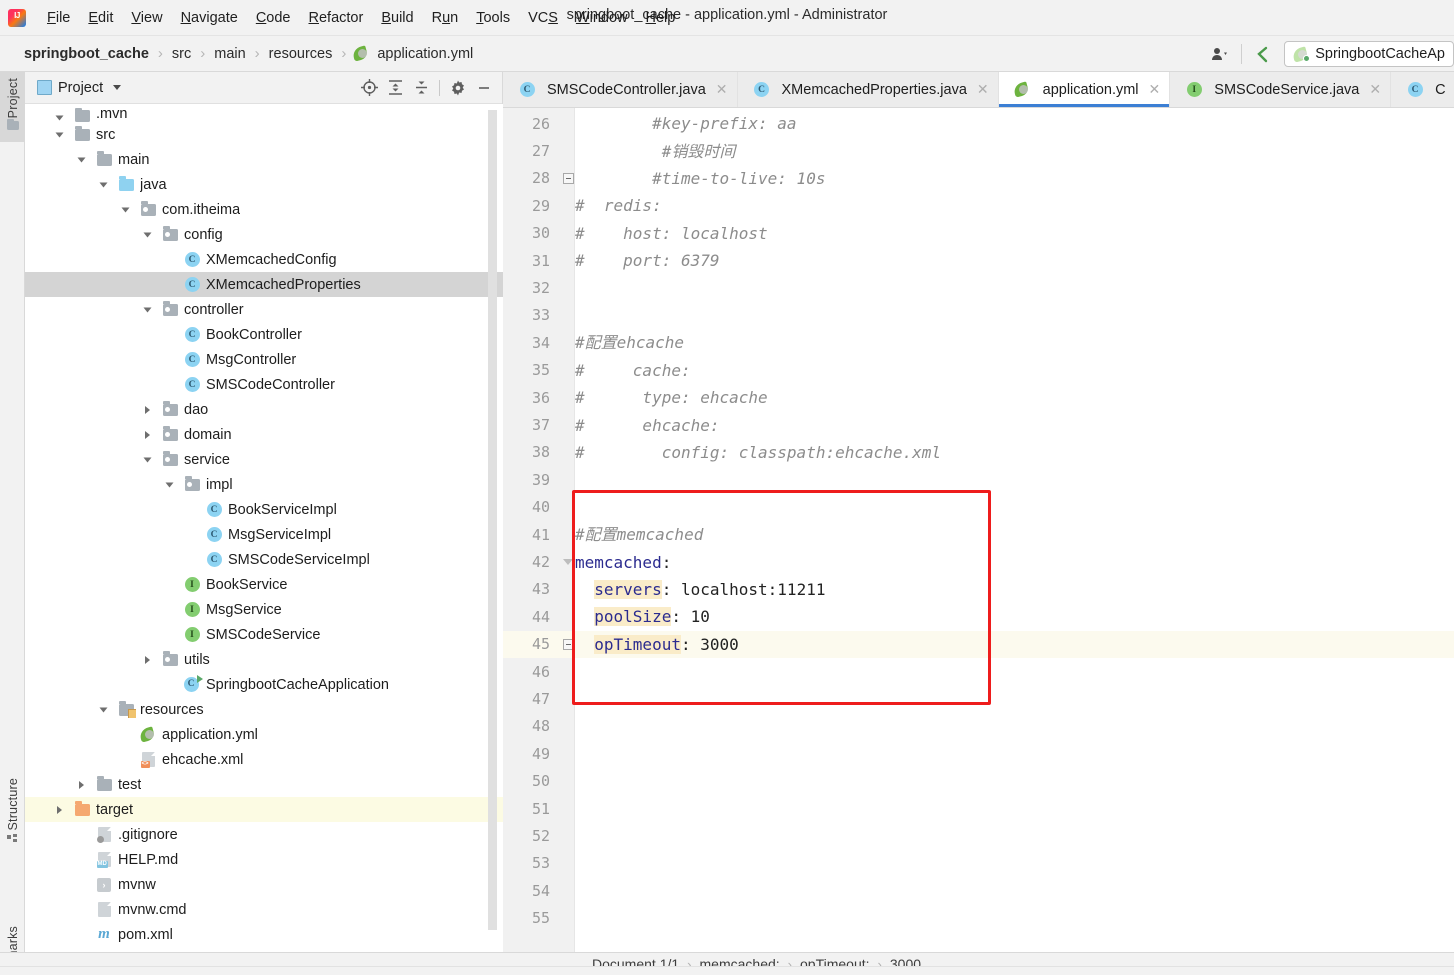 This screenshot has height=975, width=1454. Describe the element at coordinates (978, 342) in the screenshot. I see `code-line-34: 34 #配置ehcache` at that location.